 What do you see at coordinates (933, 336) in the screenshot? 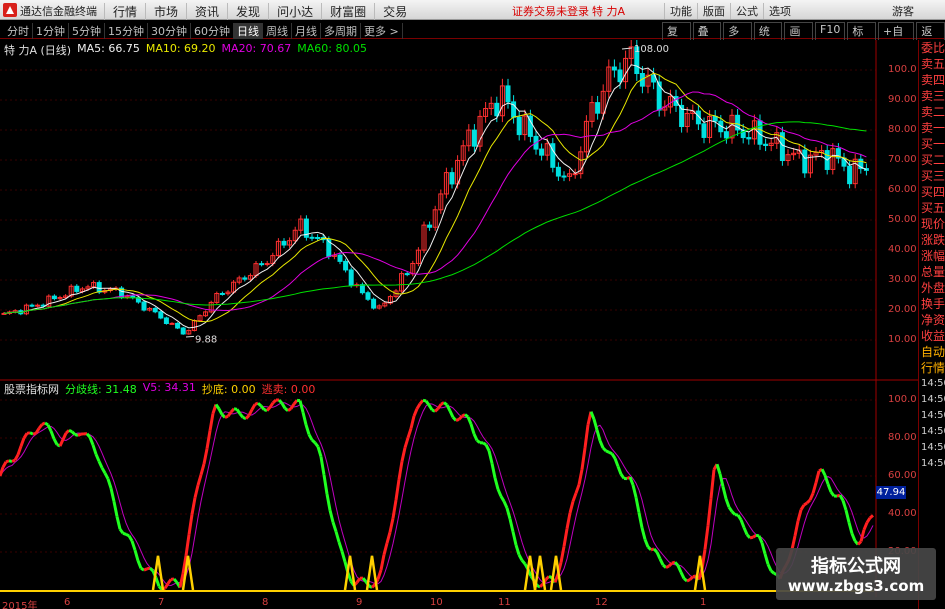
I see `quote-field-label: 收益` at bounding box center [933, 336].